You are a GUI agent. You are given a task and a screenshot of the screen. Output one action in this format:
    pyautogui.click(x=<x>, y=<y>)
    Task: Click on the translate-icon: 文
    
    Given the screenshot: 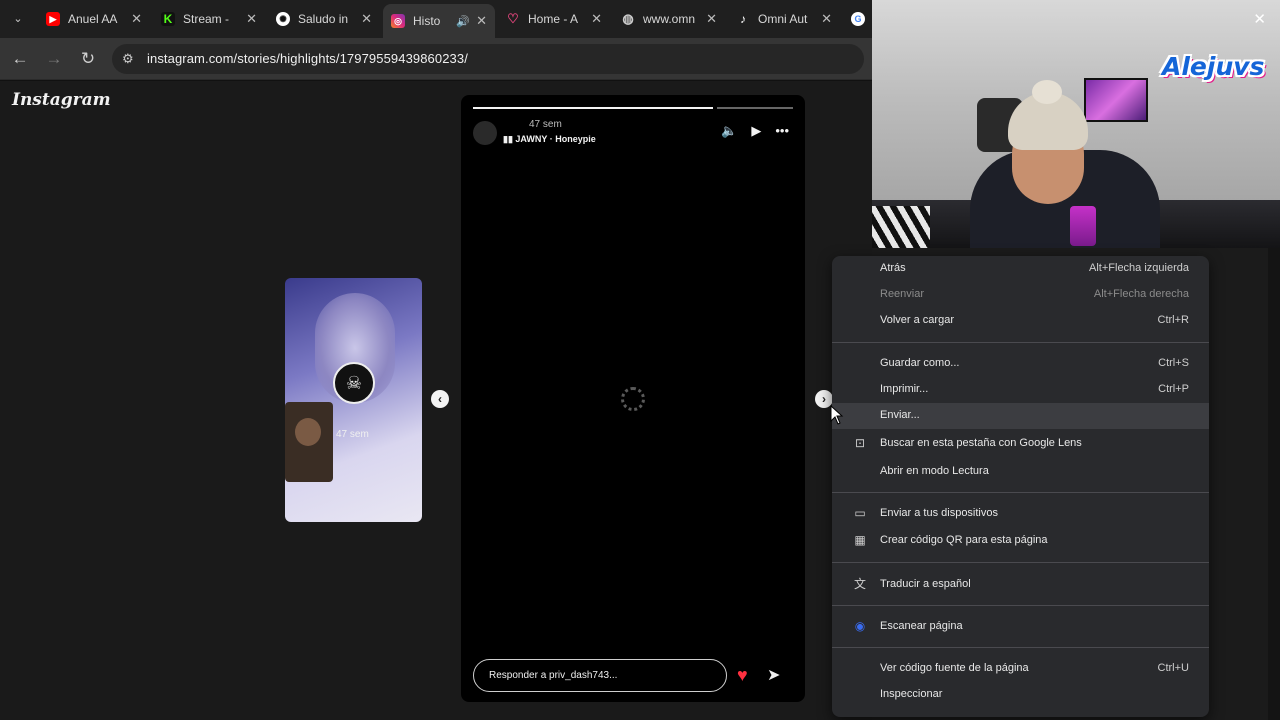 What is the action you would take?
    pyautogui.click(x=859, y=584)
    